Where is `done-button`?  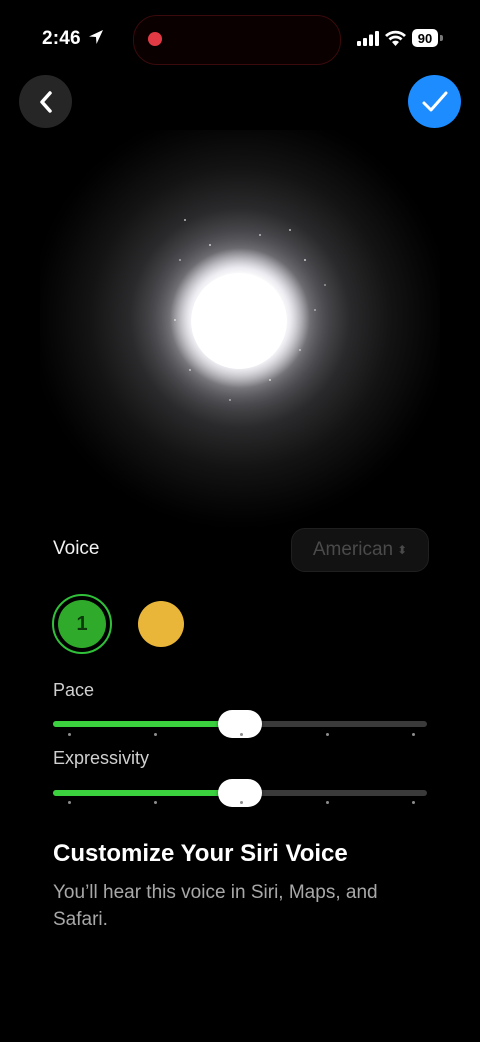
done-button is located at coordinates (434, 101).